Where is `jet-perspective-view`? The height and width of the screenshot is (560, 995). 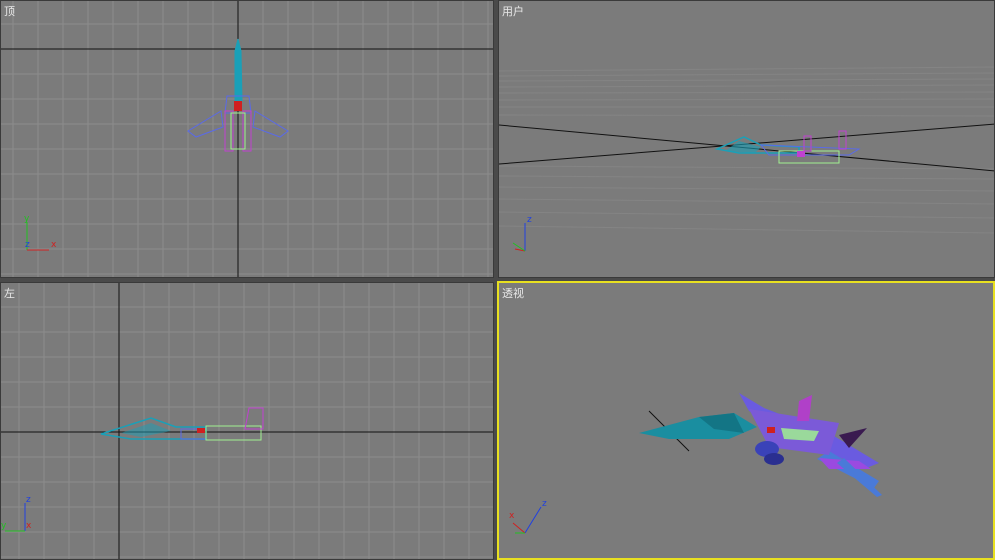
jet-perspective-view is located at coordinates (760, 445).